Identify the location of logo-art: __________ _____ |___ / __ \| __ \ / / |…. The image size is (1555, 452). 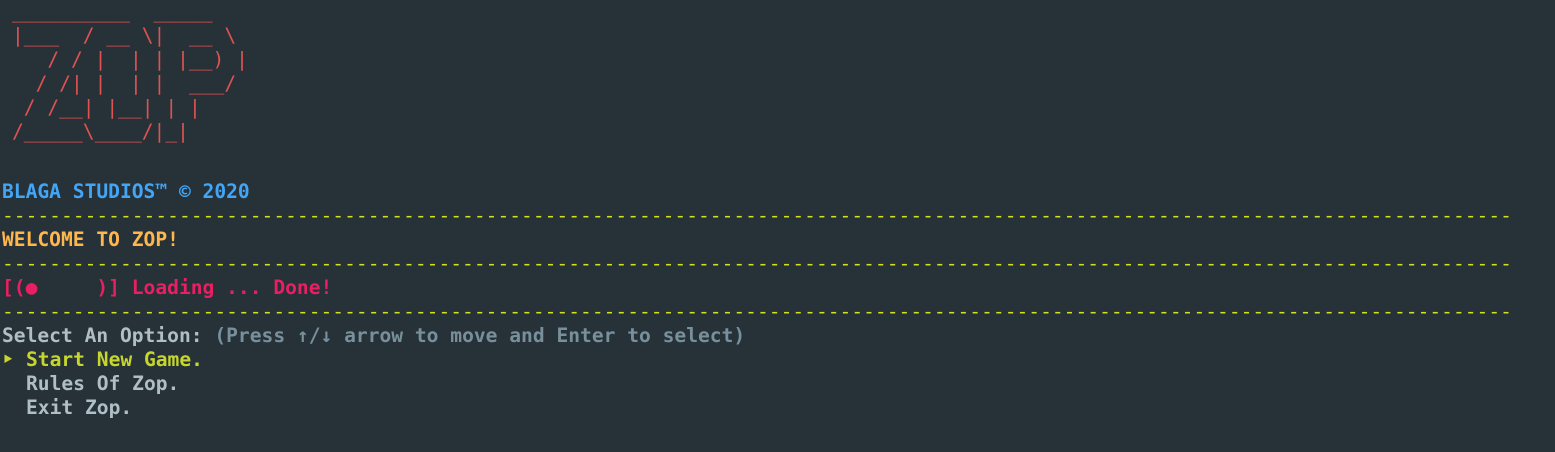
(130, 71).